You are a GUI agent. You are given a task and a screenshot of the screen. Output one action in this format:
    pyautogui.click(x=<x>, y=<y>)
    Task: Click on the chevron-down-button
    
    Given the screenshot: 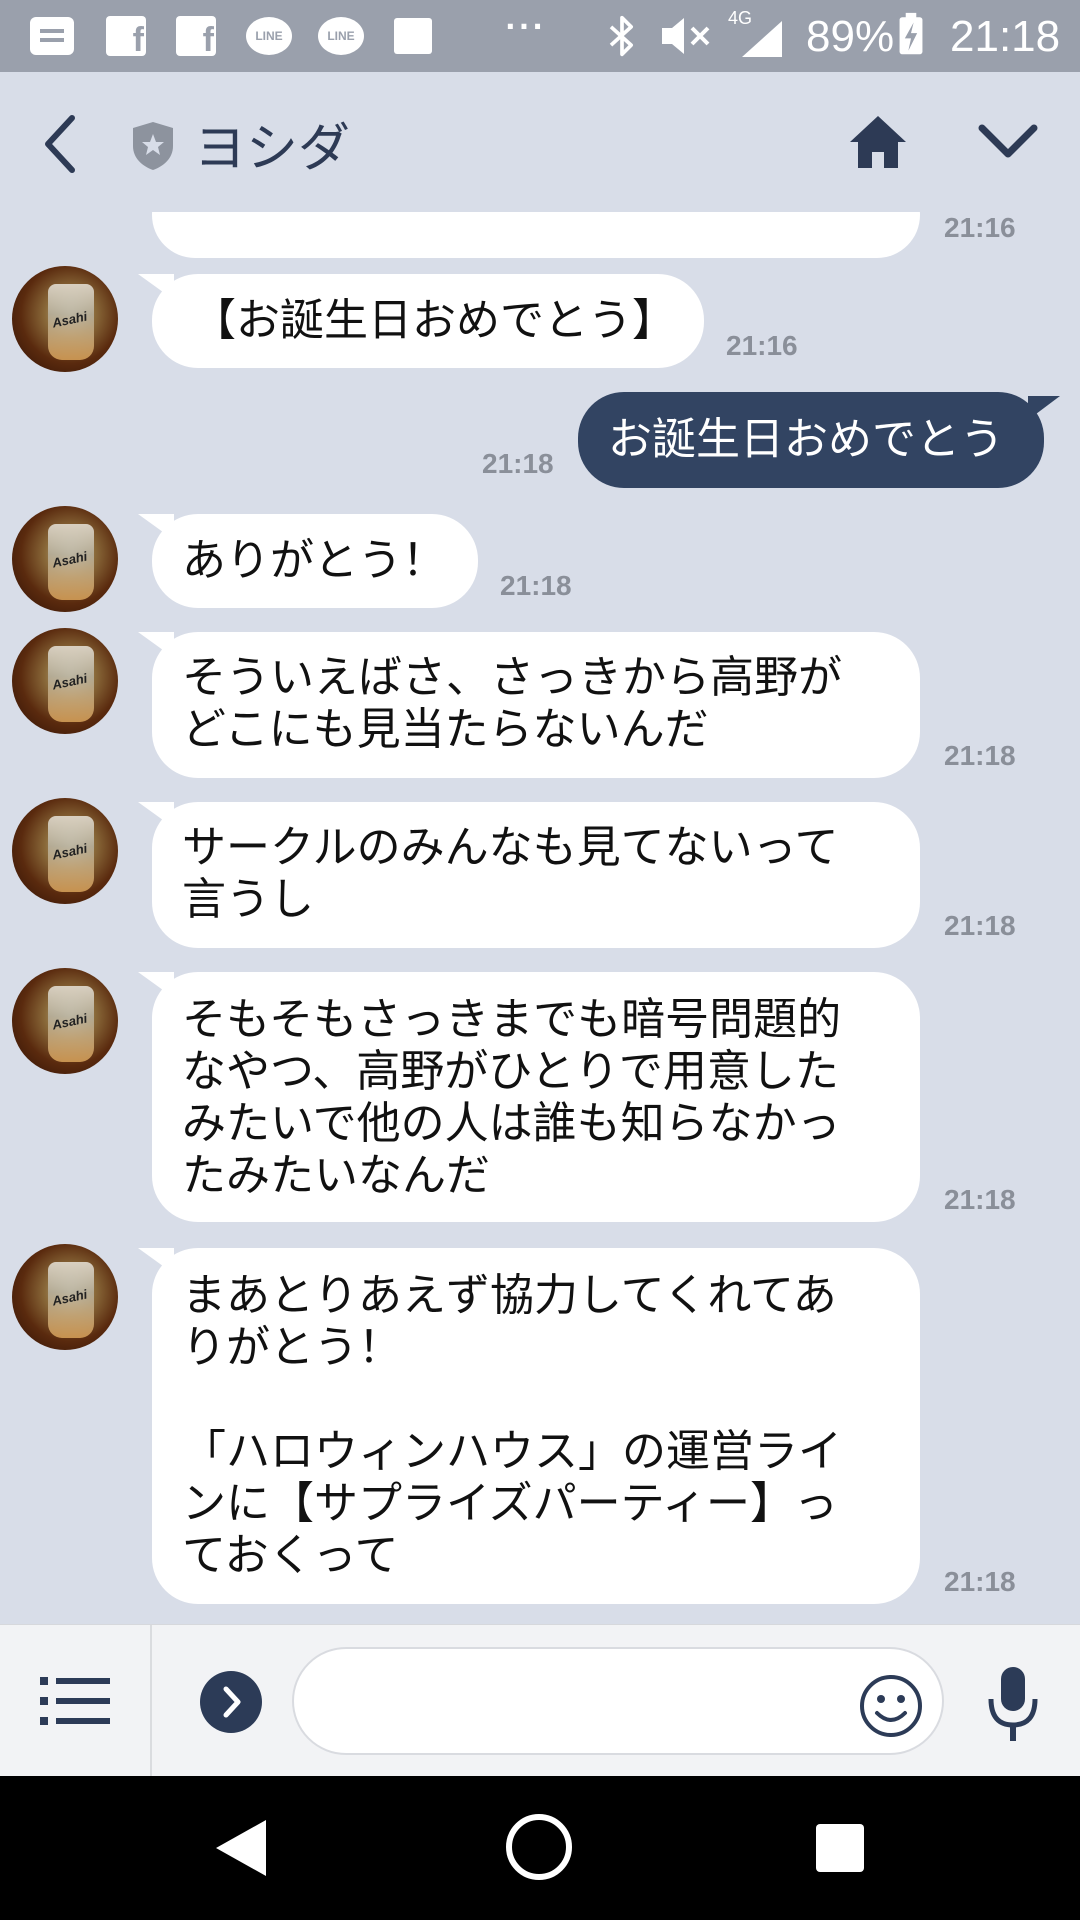 What is the action you would take?
    pyautogui.click(x=1008, y=142)
    